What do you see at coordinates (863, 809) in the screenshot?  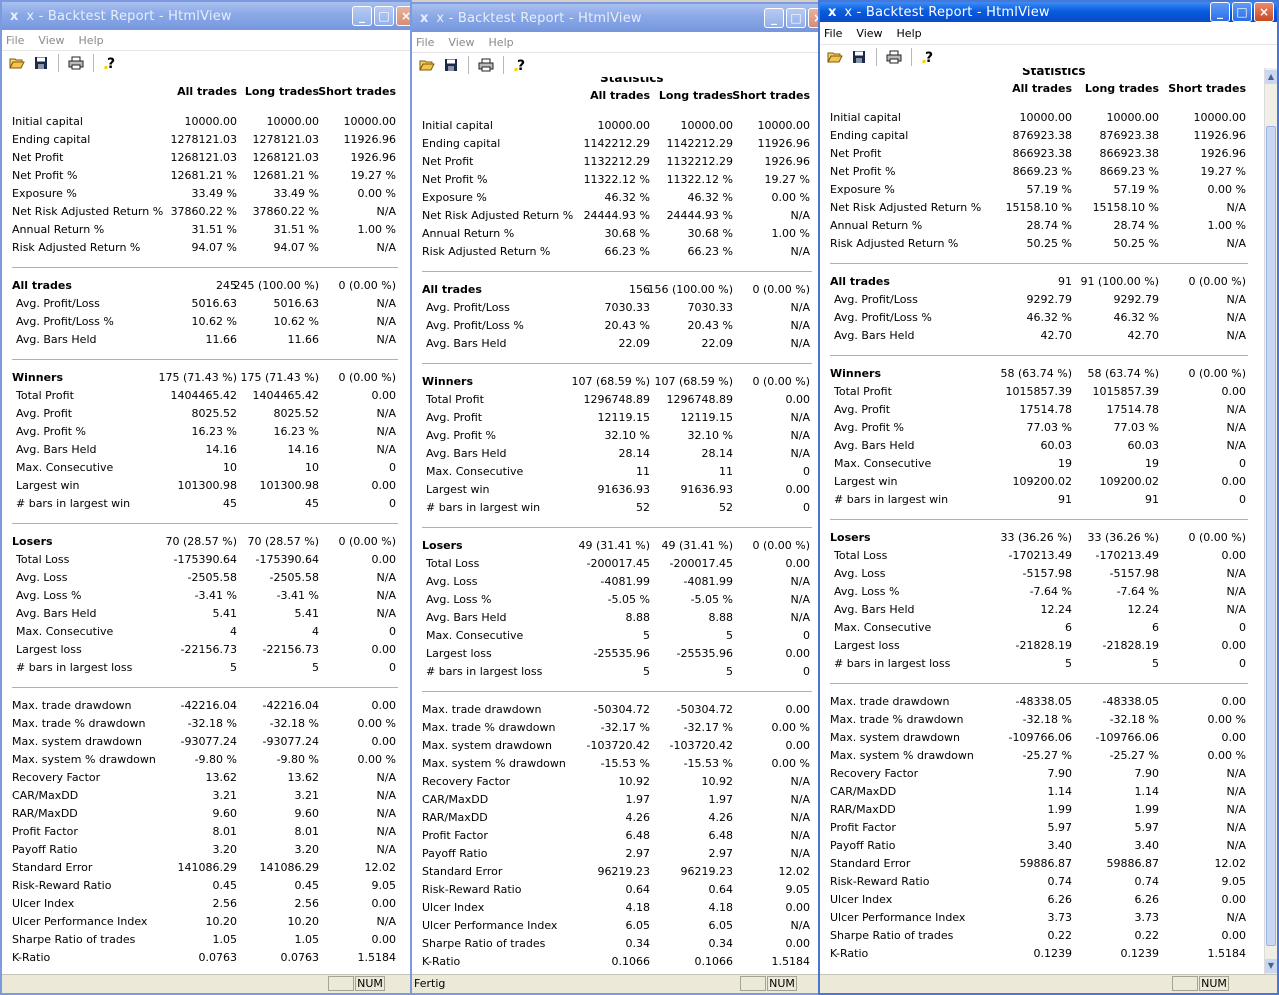 I see `stat-label: RAR/MaxDD` at bounding box center [863, 809].